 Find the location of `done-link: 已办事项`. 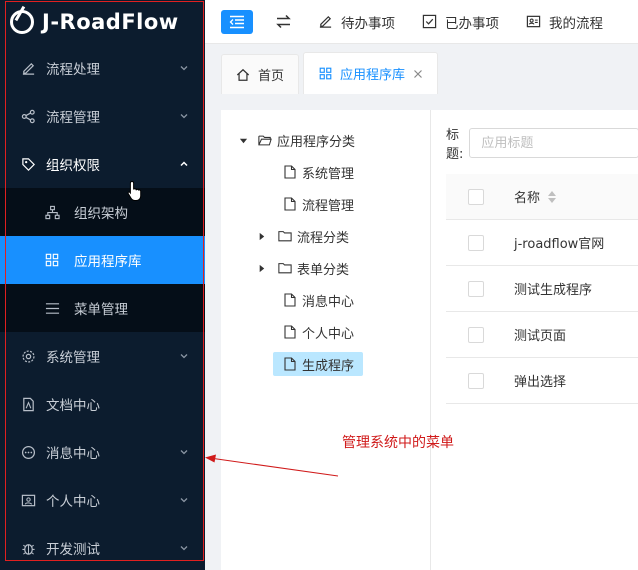

done-link: 已办事项 is located at coordinates (460, 22).